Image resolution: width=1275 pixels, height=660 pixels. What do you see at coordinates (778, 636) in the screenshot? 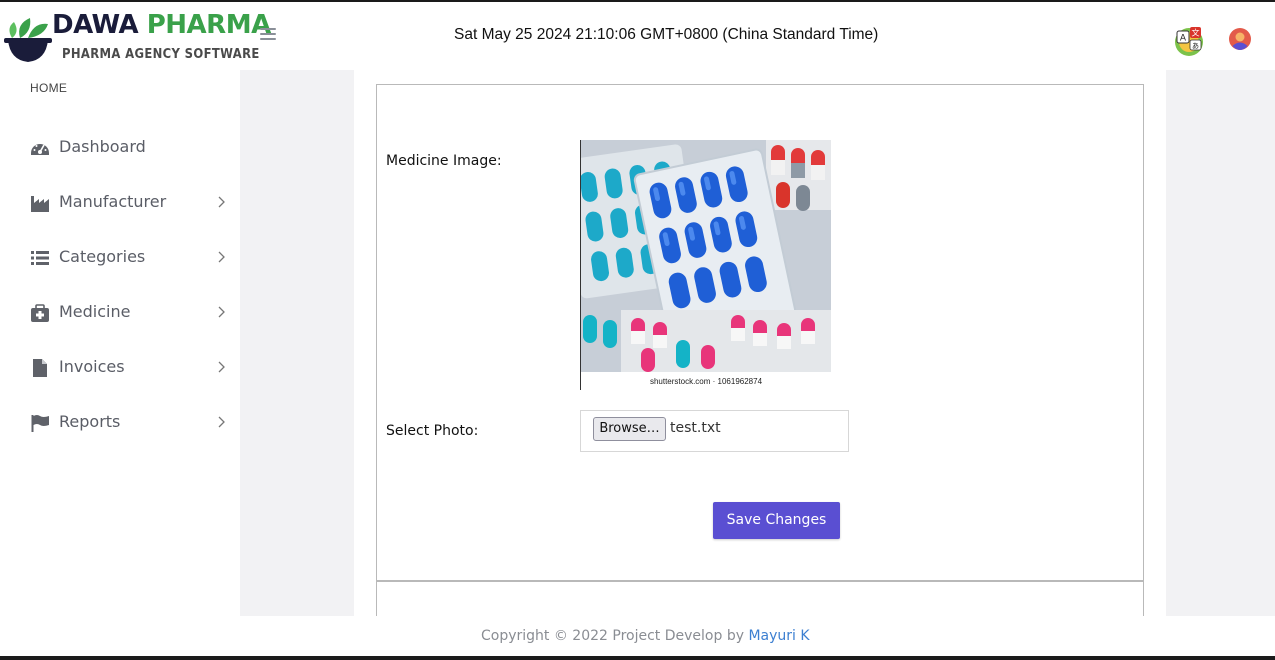
I see `author-link: Mayuri K` at bounding box center [778, 636].